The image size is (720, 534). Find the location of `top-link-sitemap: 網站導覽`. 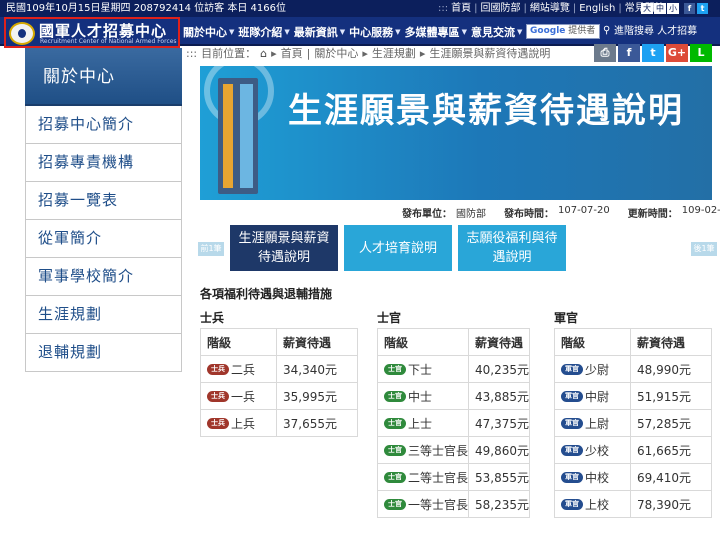

top-link-sitemap: 網站導覽 is located at coordinates (550, 8).